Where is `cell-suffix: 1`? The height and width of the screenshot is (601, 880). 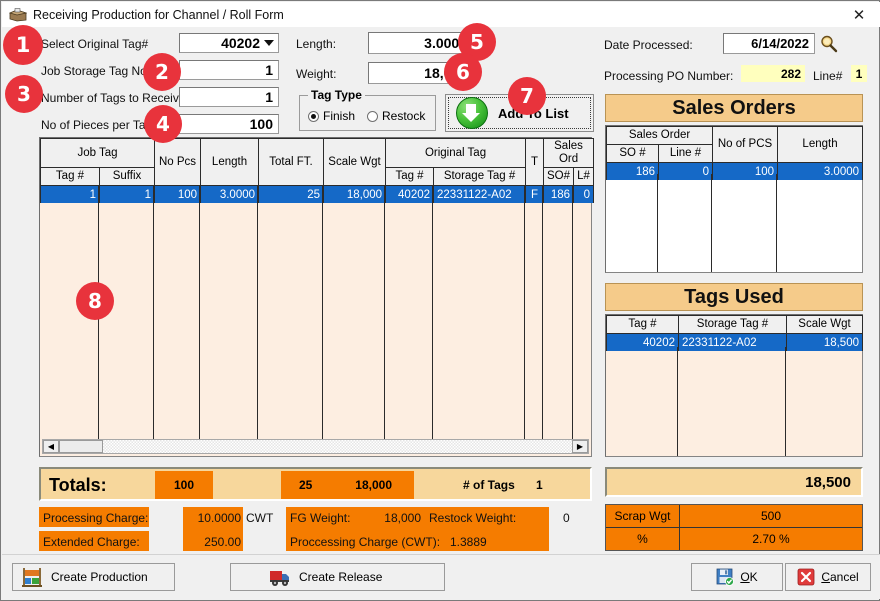 cell-suffix: 1 is located at coordinates (127, 194).